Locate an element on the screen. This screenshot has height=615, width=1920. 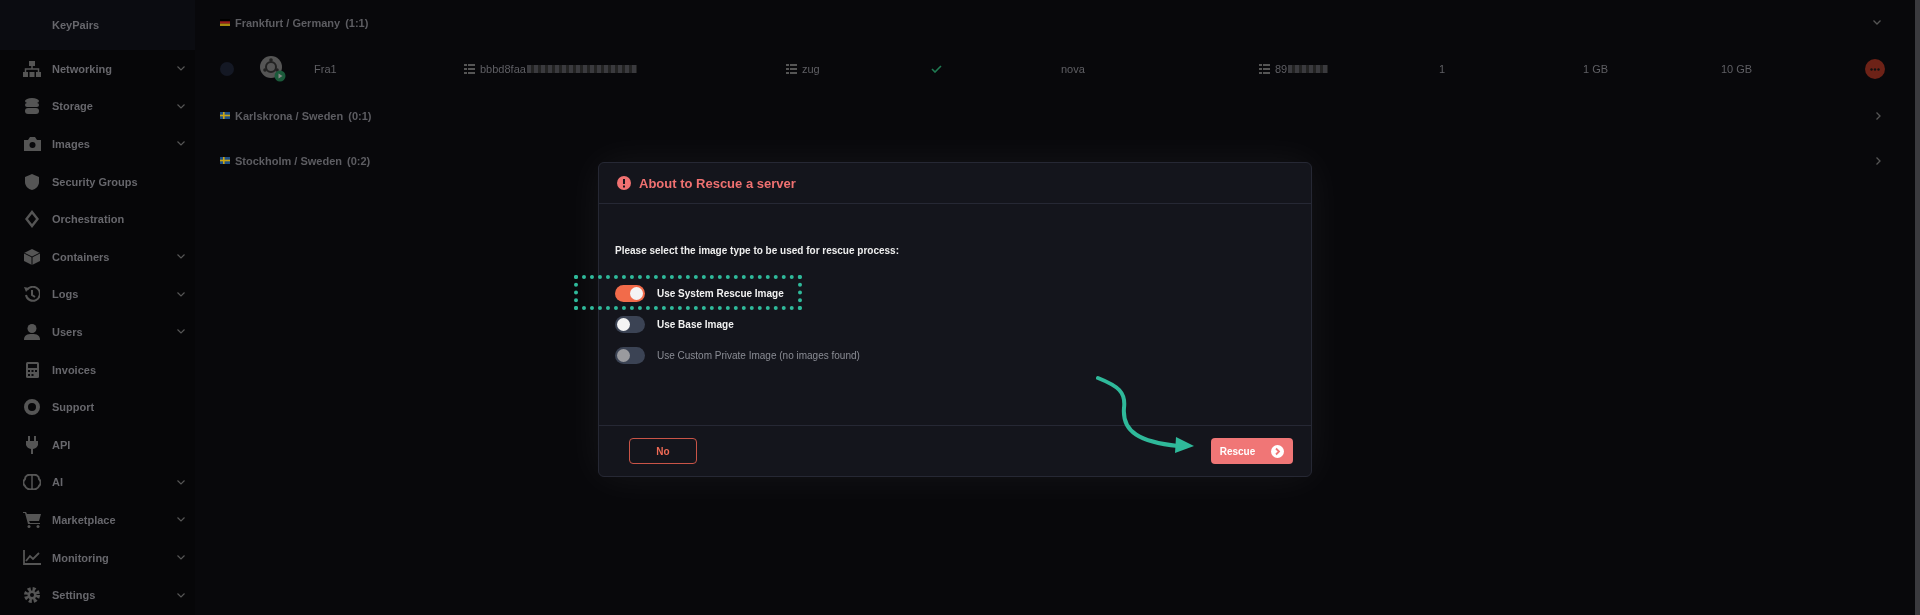
life-ring-icon is located at coordinates (32, 407).